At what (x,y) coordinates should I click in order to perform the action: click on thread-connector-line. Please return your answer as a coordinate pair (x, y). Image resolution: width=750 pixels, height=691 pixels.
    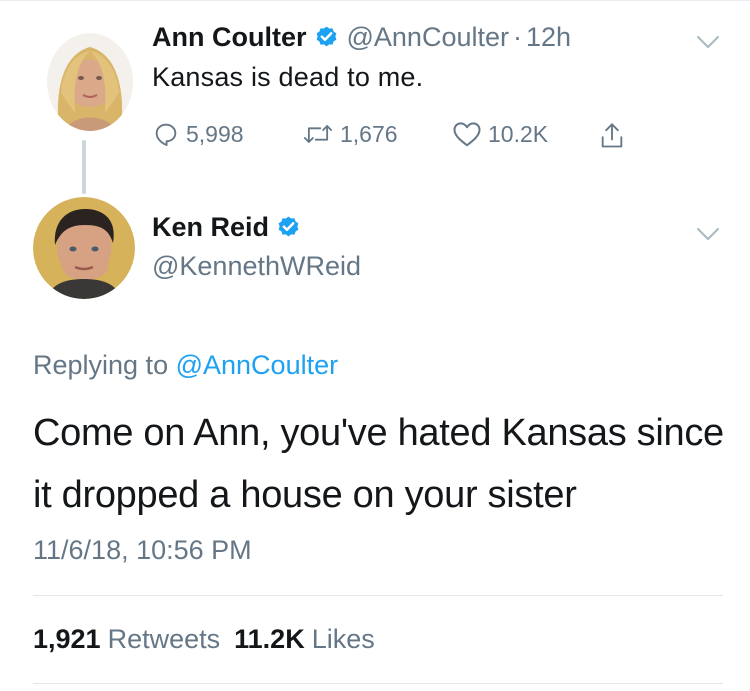
    Looking at the image, I should click on (84, 167).